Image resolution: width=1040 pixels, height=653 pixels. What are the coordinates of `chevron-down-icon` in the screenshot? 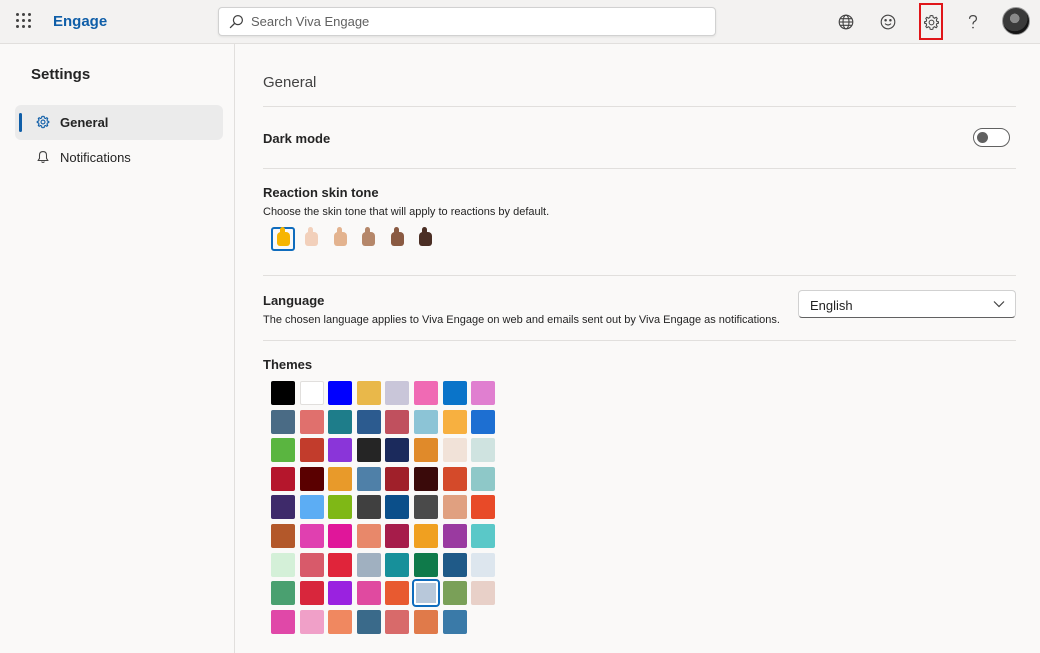 It's located at (999, 304).